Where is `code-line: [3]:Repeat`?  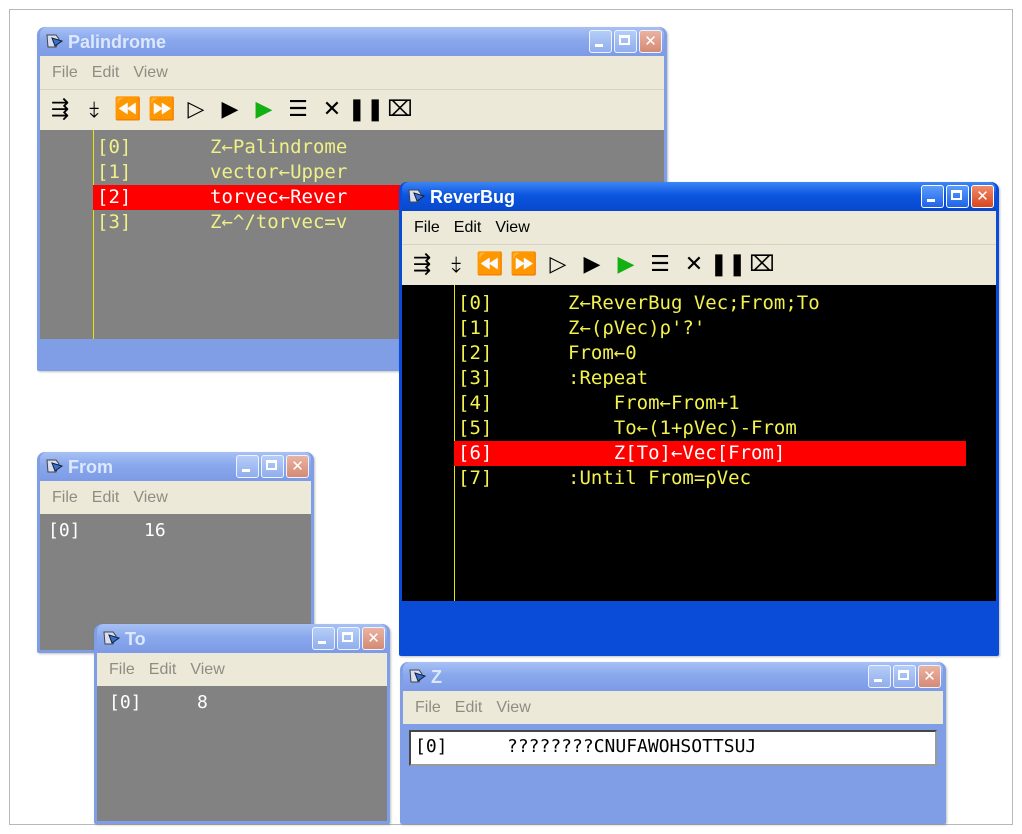 code-line: [3]:Repeat is located at coordinates (699, 378).